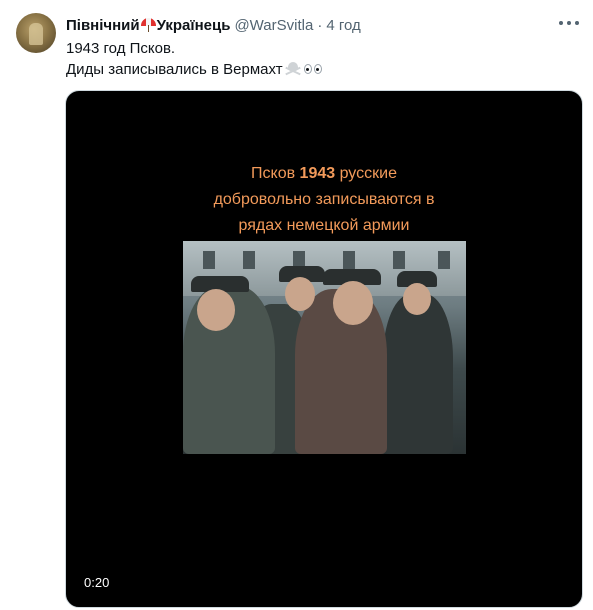 This screenshot has width=593, height=610. Describe the element at coordinates (174, 69) in the screenshot. I see `tweet-text-line2: Диды записывались в Вермахт` at that location.